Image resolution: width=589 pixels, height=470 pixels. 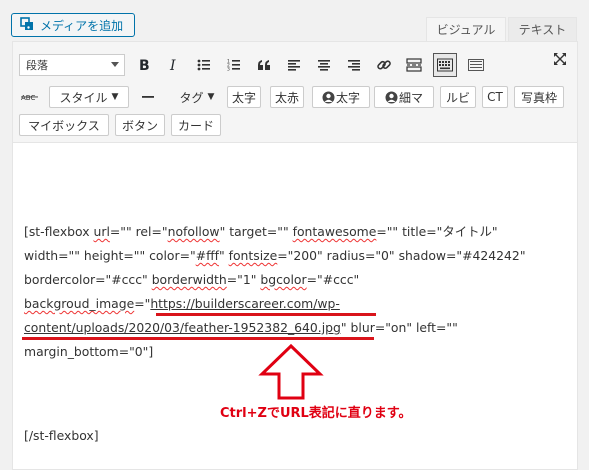 What do you see at coordinates (333, 279) in the screenshot?
I see `text-fragment: ="#ccc"` at bounding box center [333, 279].